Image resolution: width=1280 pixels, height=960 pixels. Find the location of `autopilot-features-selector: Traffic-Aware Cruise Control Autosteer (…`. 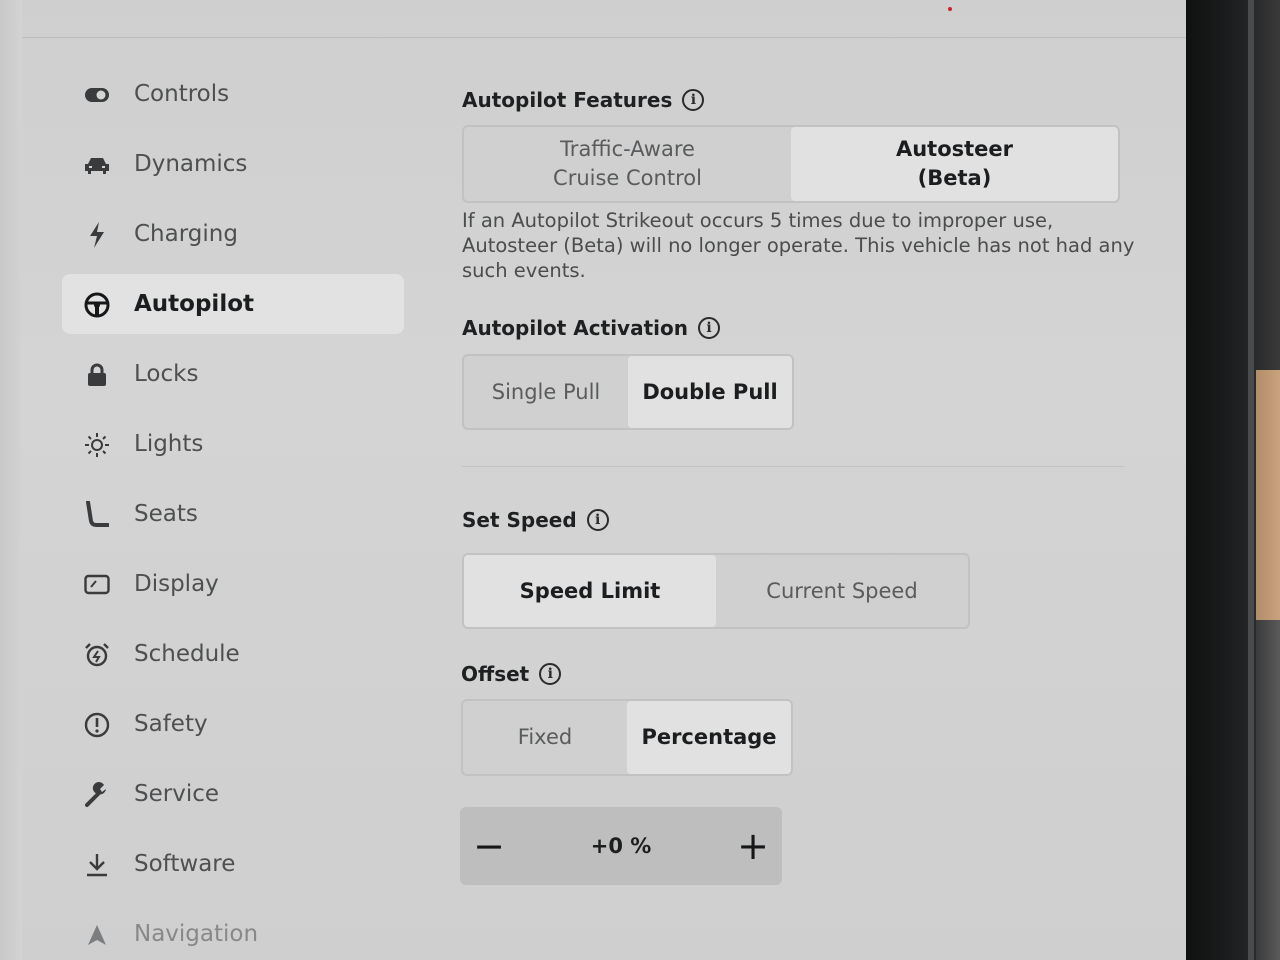

autopilot-features-selector: Traffic-Aware Cruise Control Autosteer (… is located at coordinates (791, 164).